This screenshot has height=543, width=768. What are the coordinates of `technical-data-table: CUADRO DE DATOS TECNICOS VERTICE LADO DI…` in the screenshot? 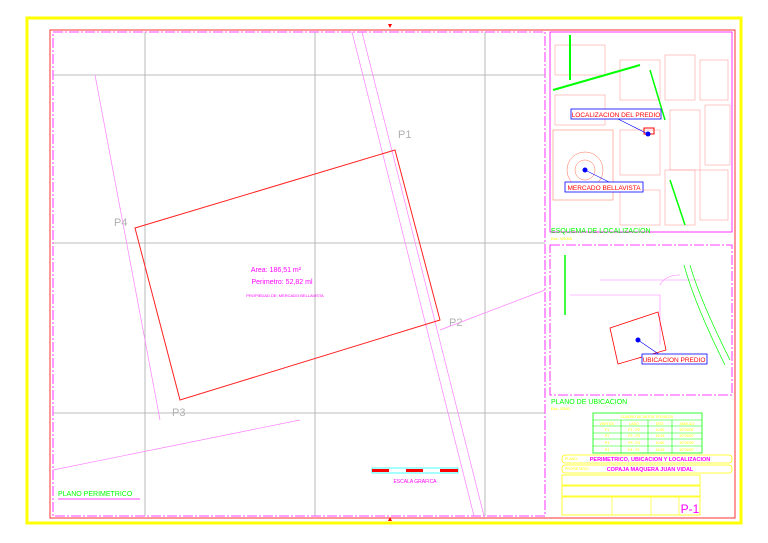 It's located at (647, 433).